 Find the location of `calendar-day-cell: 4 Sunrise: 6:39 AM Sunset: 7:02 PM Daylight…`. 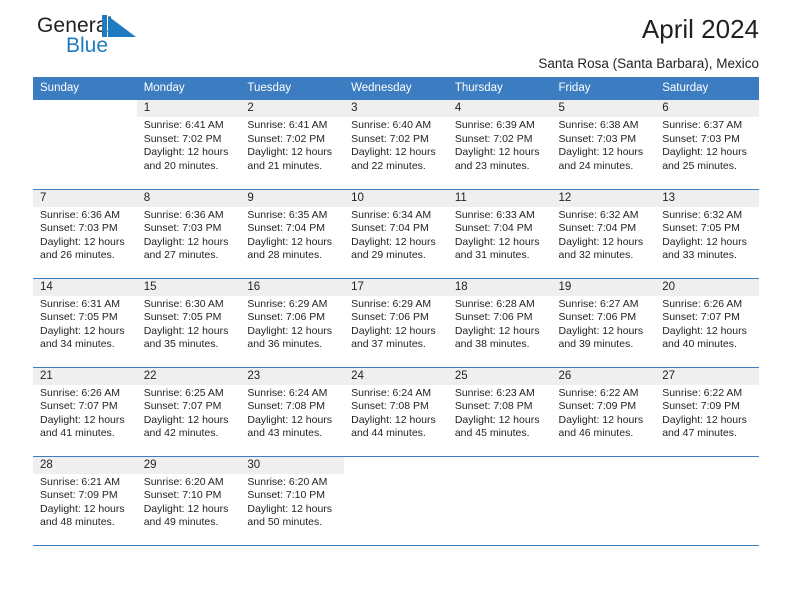

calendar-day-cell: 4 Sunrise: 6:39 AM Sunset: 7:02 PM Daylight… is located at coordinates (499, 144).